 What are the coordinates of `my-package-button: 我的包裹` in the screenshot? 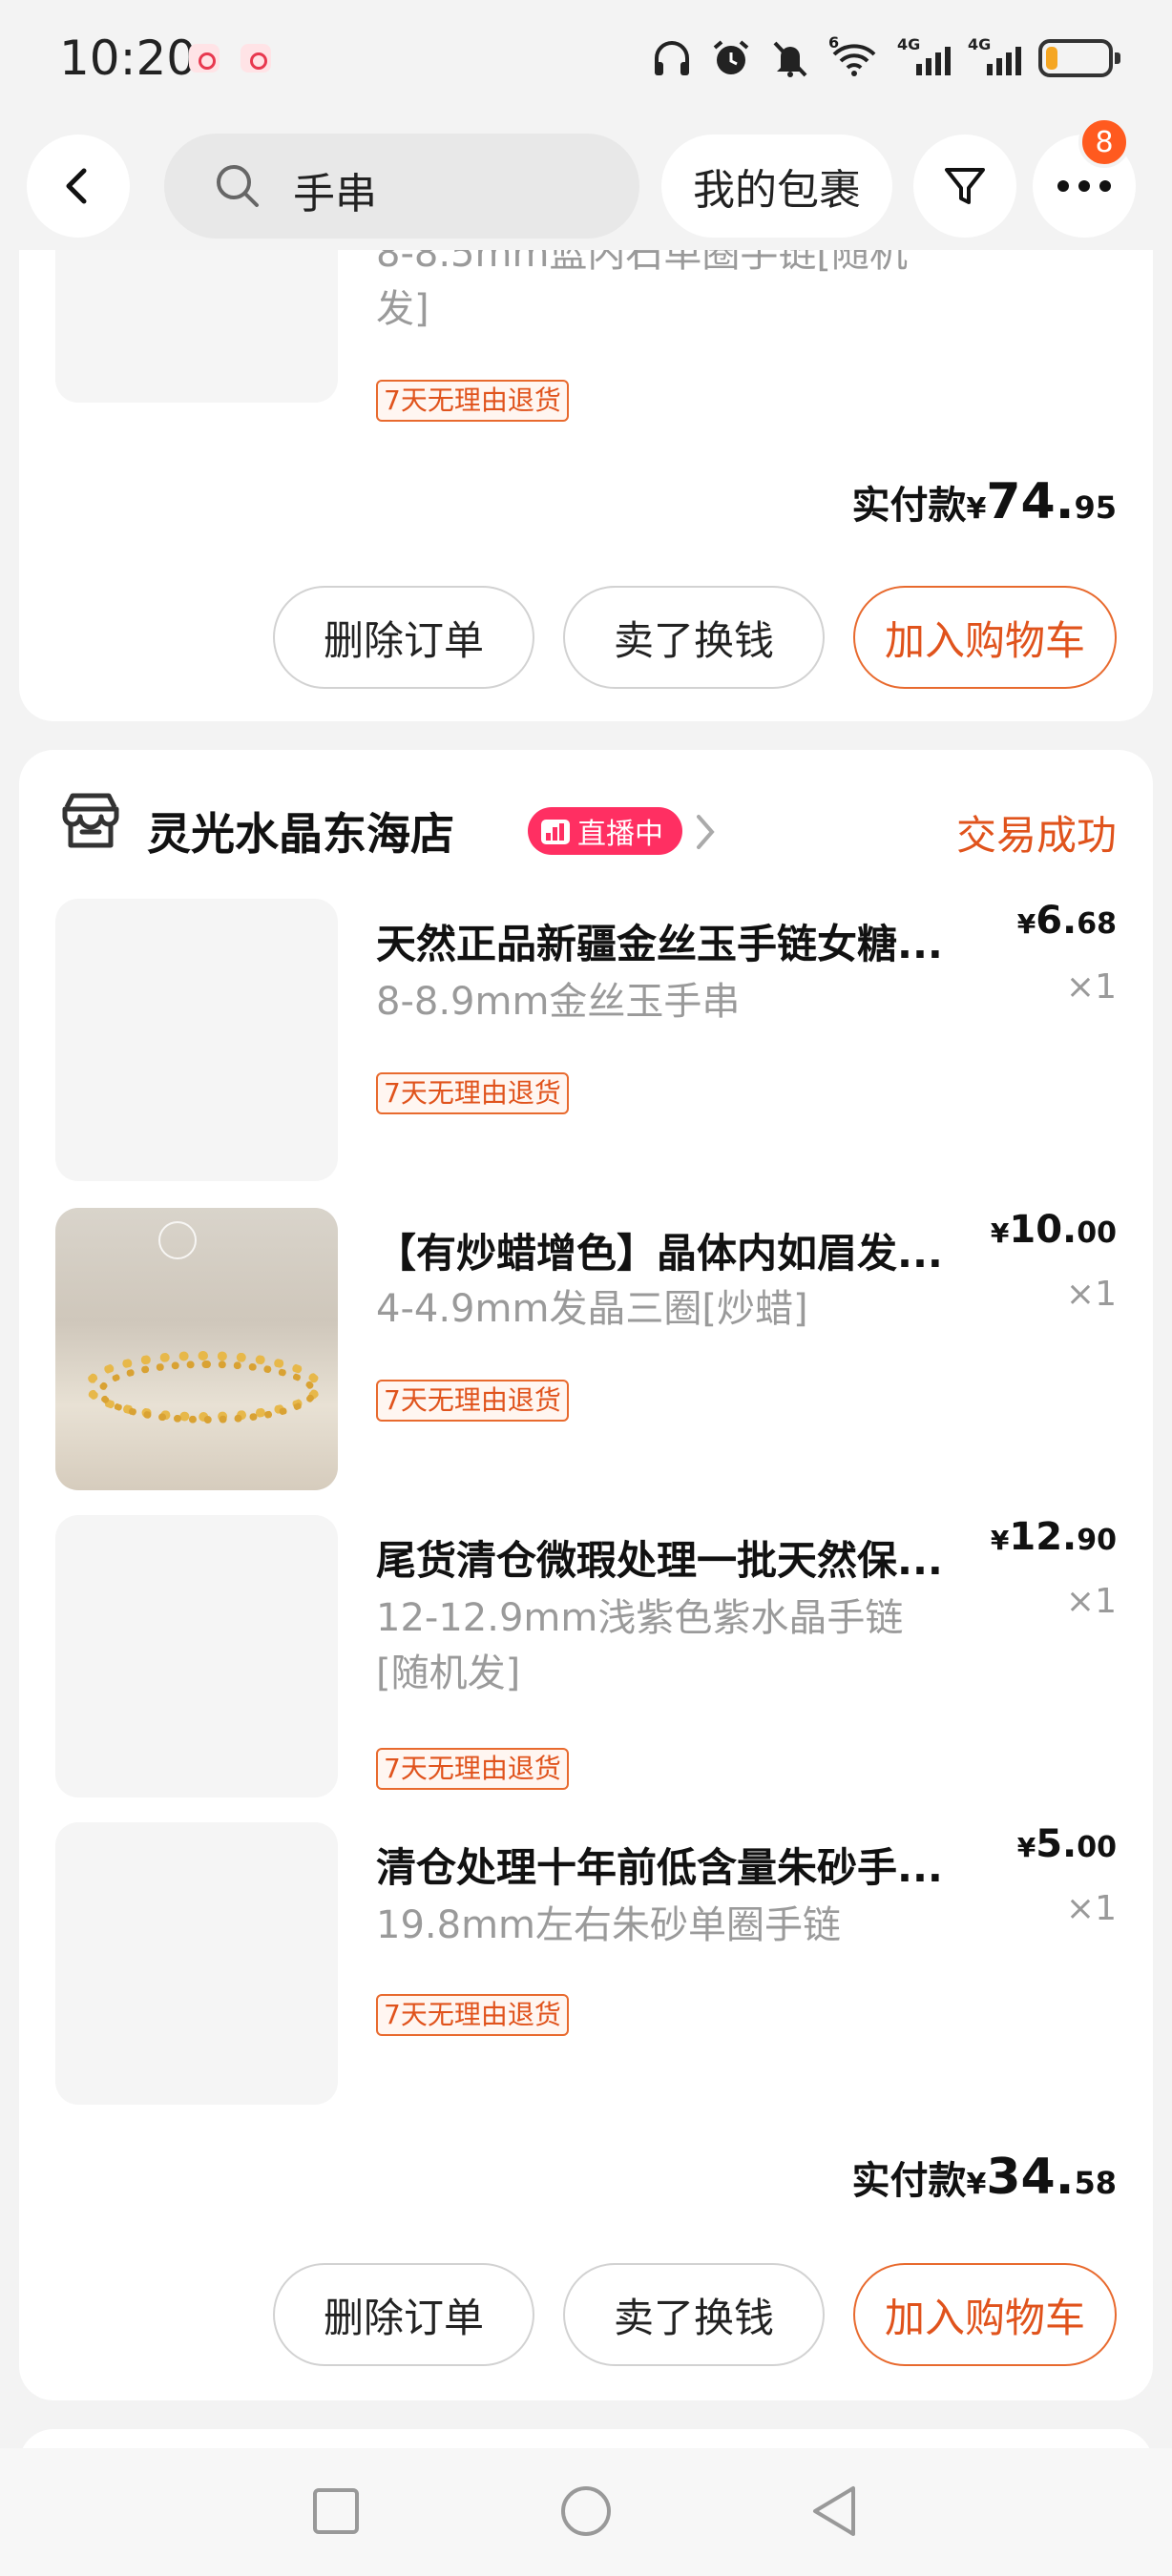 It's located at (776, 186).